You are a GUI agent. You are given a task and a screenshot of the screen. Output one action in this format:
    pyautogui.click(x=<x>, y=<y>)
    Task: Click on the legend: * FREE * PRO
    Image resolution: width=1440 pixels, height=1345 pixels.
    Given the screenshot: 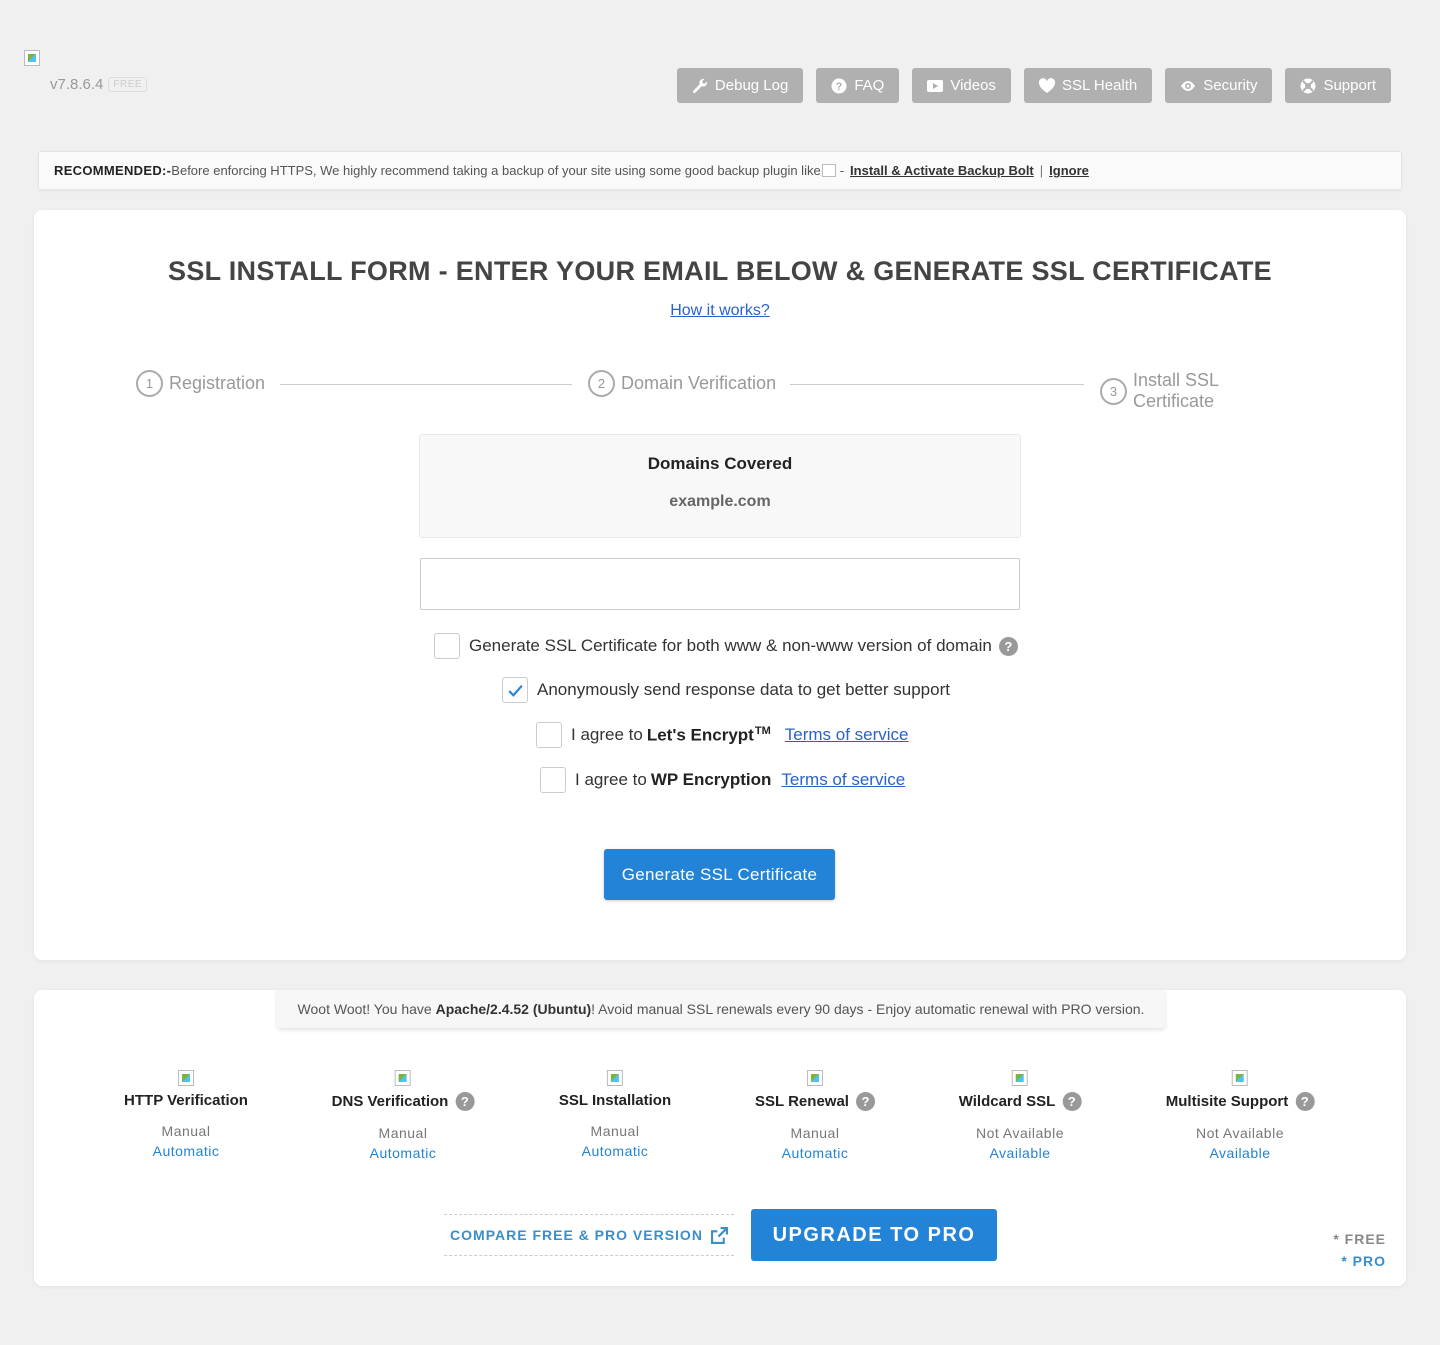 What is the action you would take?
    pyautogui.click(x=1359, y=1250)
    